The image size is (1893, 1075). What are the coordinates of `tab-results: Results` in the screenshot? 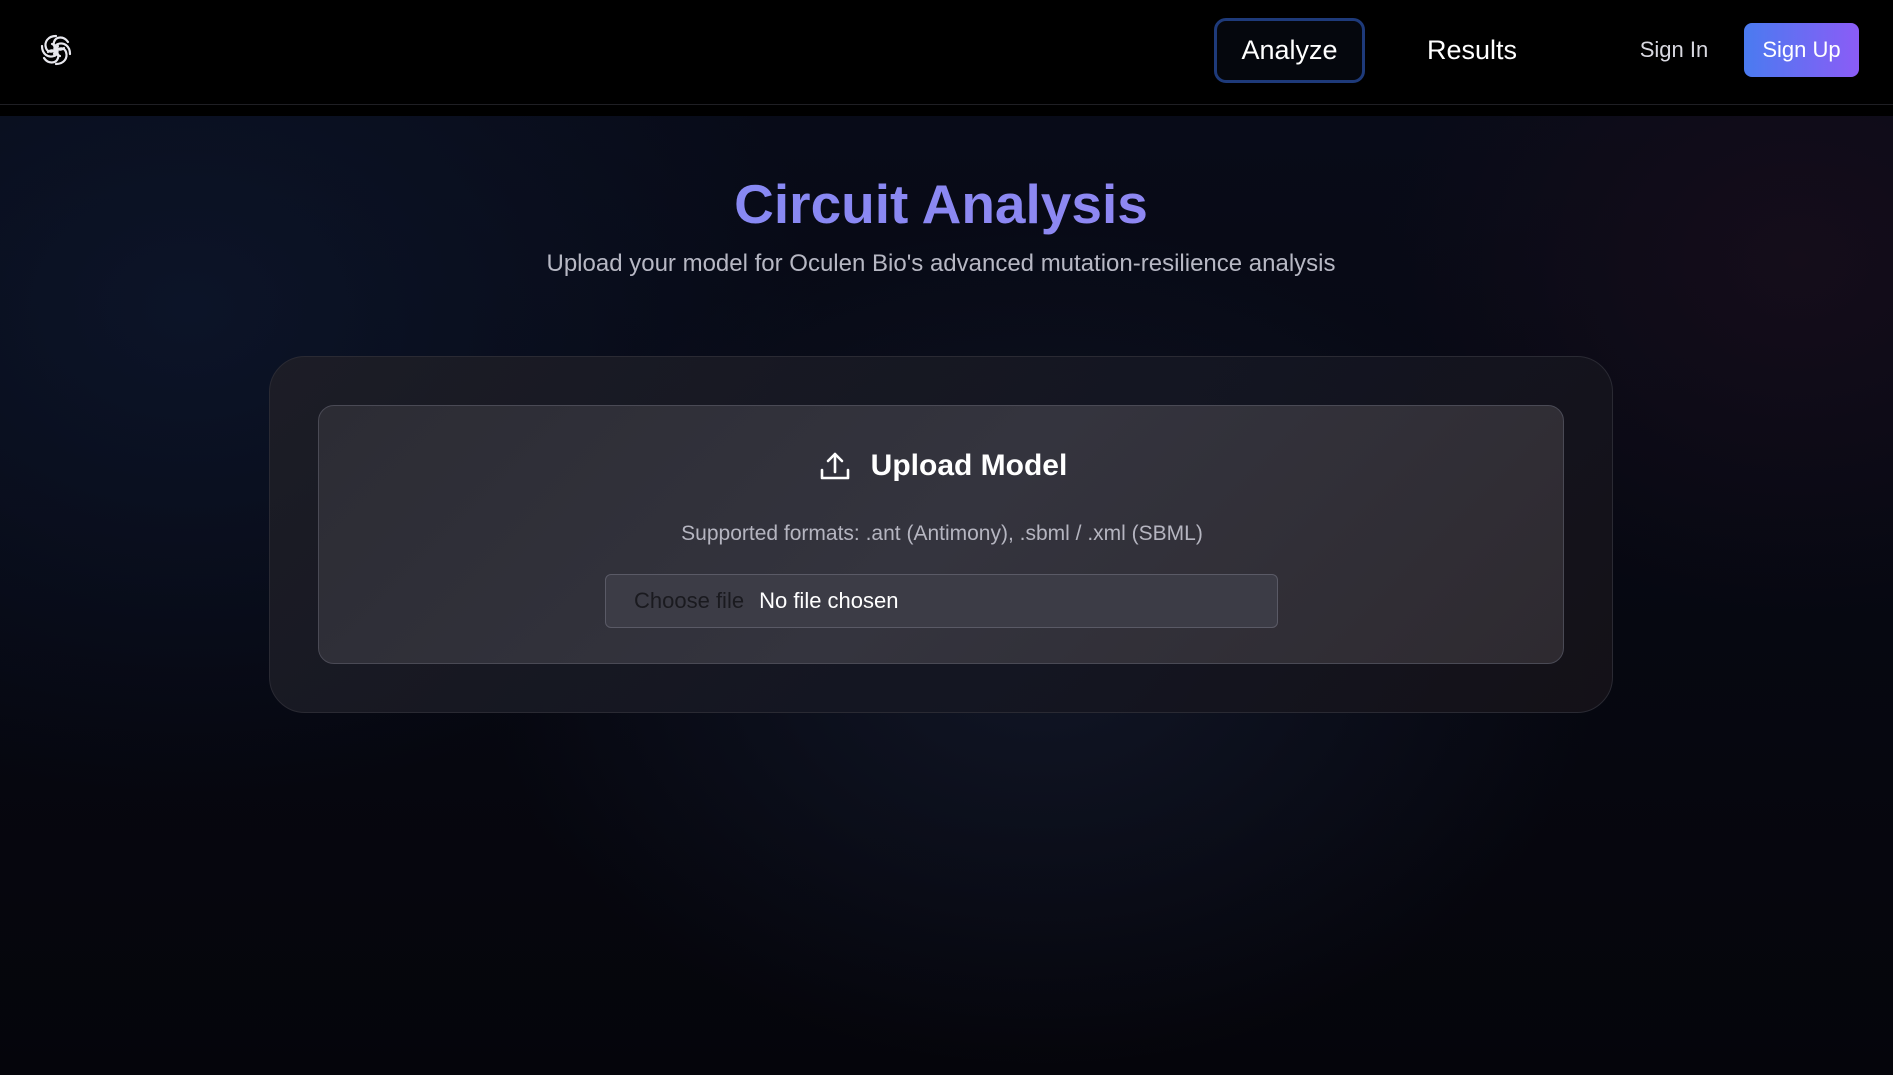 It's located at (1472, 50).